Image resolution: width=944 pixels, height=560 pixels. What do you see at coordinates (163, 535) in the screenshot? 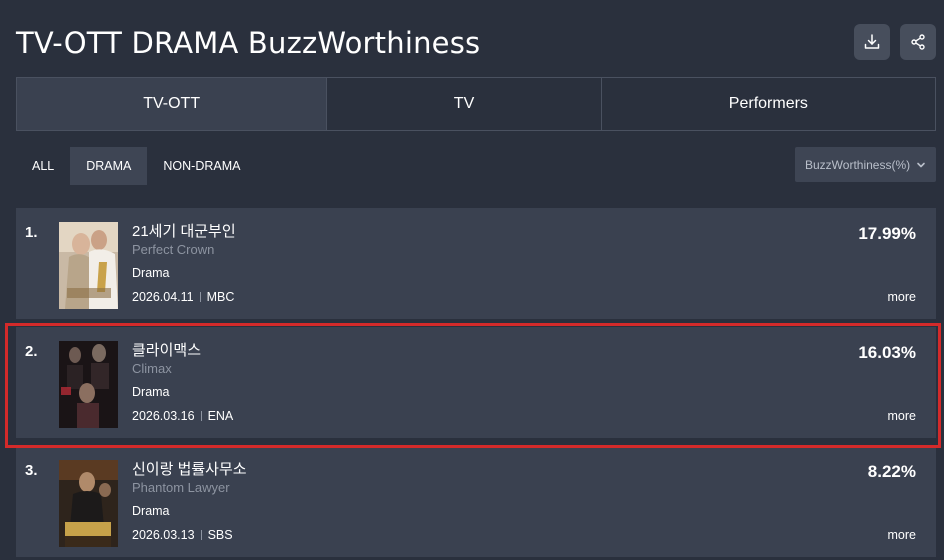
I see `air-date: 2026.03.13` at bounding box center [163, 535].